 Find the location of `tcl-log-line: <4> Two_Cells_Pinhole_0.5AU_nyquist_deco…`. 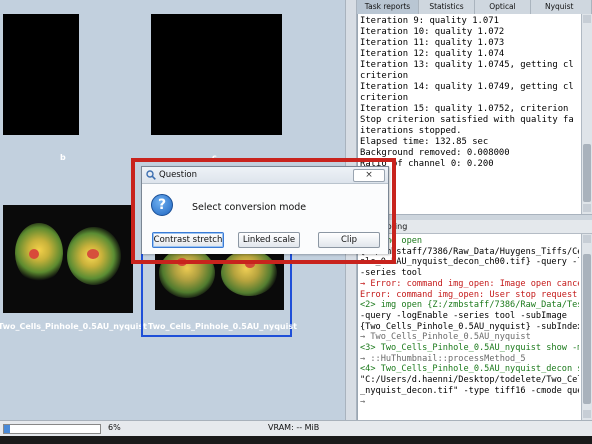

tcl-log-line: <4> Two_Cells_Pinhole_0.5AU_nyquist_deco… is located at coordinates (469, 369).